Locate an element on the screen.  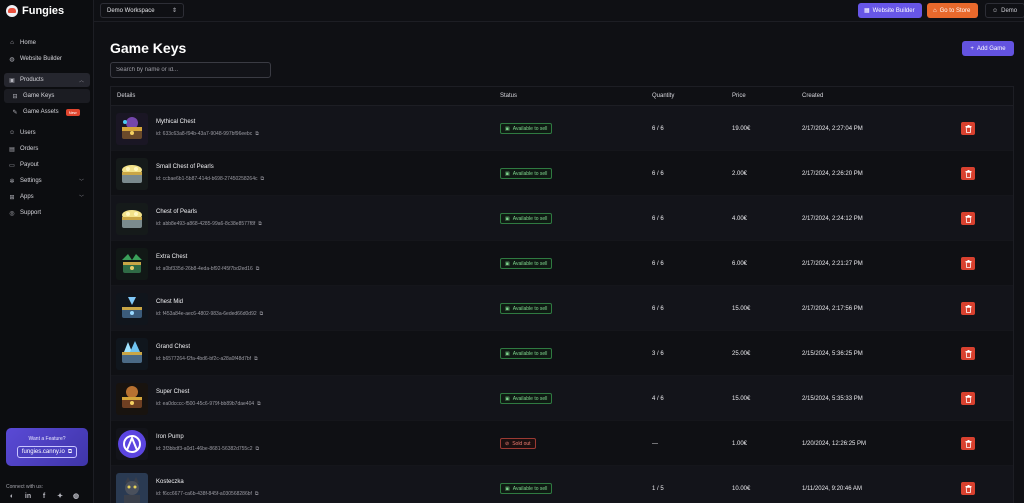
discord-icon: ◐ is located at coordinates (12, 496).